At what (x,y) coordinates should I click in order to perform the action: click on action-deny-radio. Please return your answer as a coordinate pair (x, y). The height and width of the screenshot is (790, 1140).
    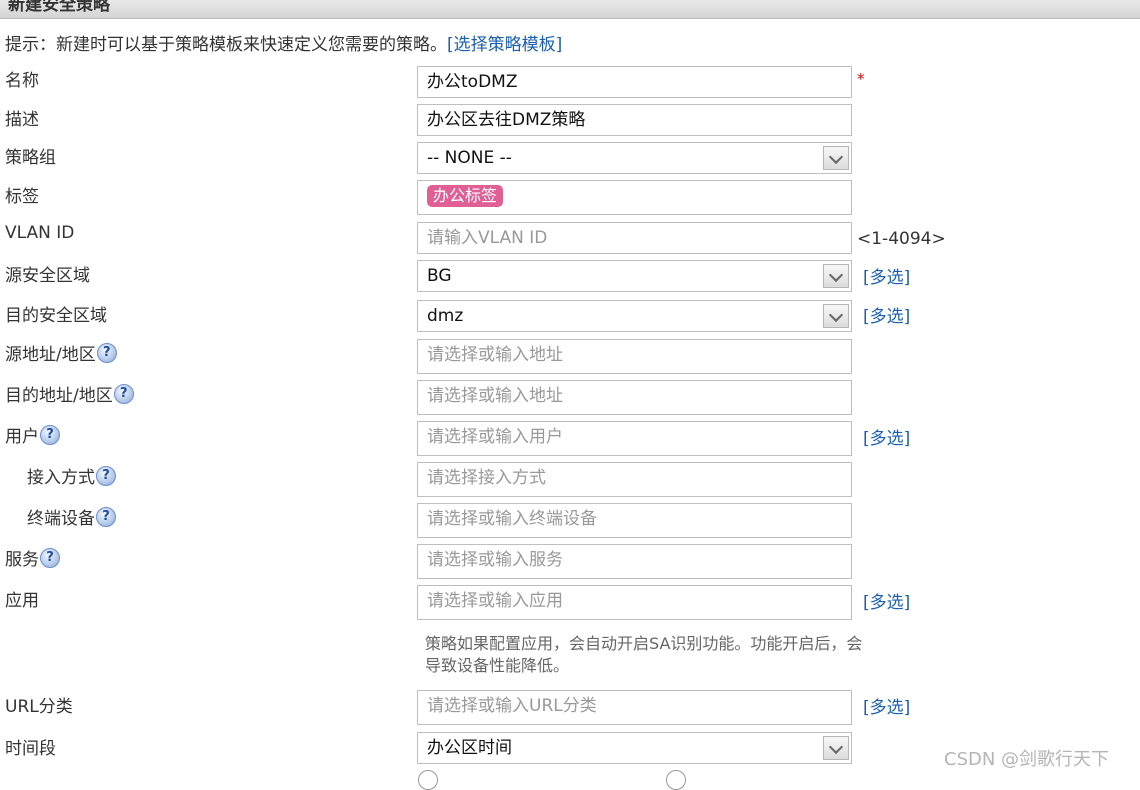
    Looking at the image, I should click on (676, 780).